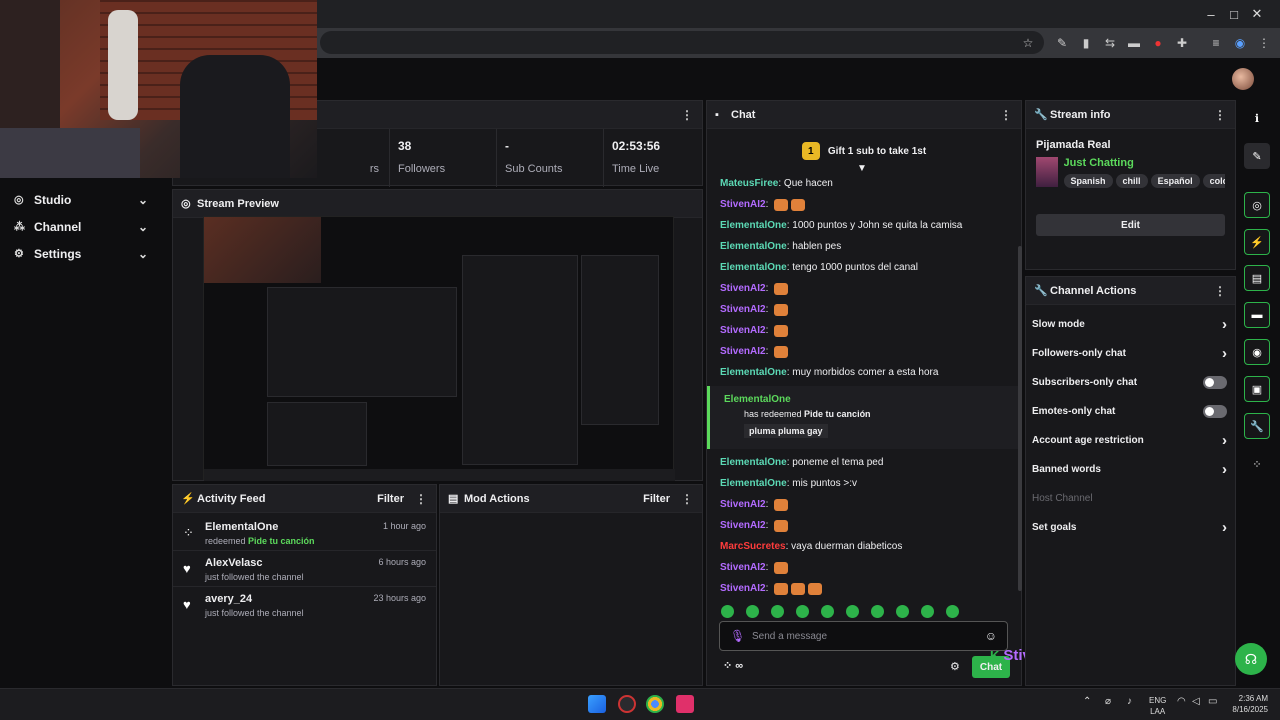  What do you see at coordinates (84, 199) in the screenshot?
I see `sidebar-item-studio: ◎ Studio ⌄` at bounding box center [84, 199].